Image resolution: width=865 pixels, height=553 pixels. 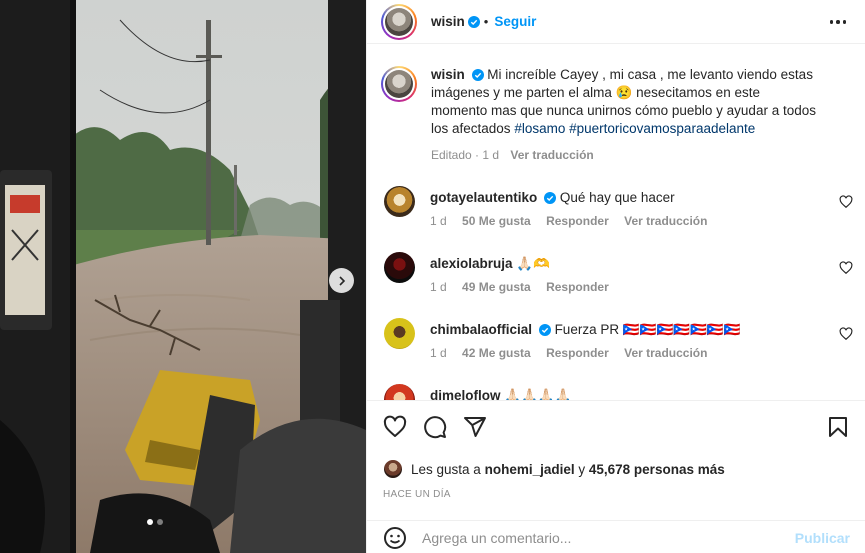 I want to click on comment-text: Fuerza PR 🇵🇷🇵🇷🇵🇷🇵🇷🇵🇷🇵🇷🇵🇷, so click(x=647, y=329).